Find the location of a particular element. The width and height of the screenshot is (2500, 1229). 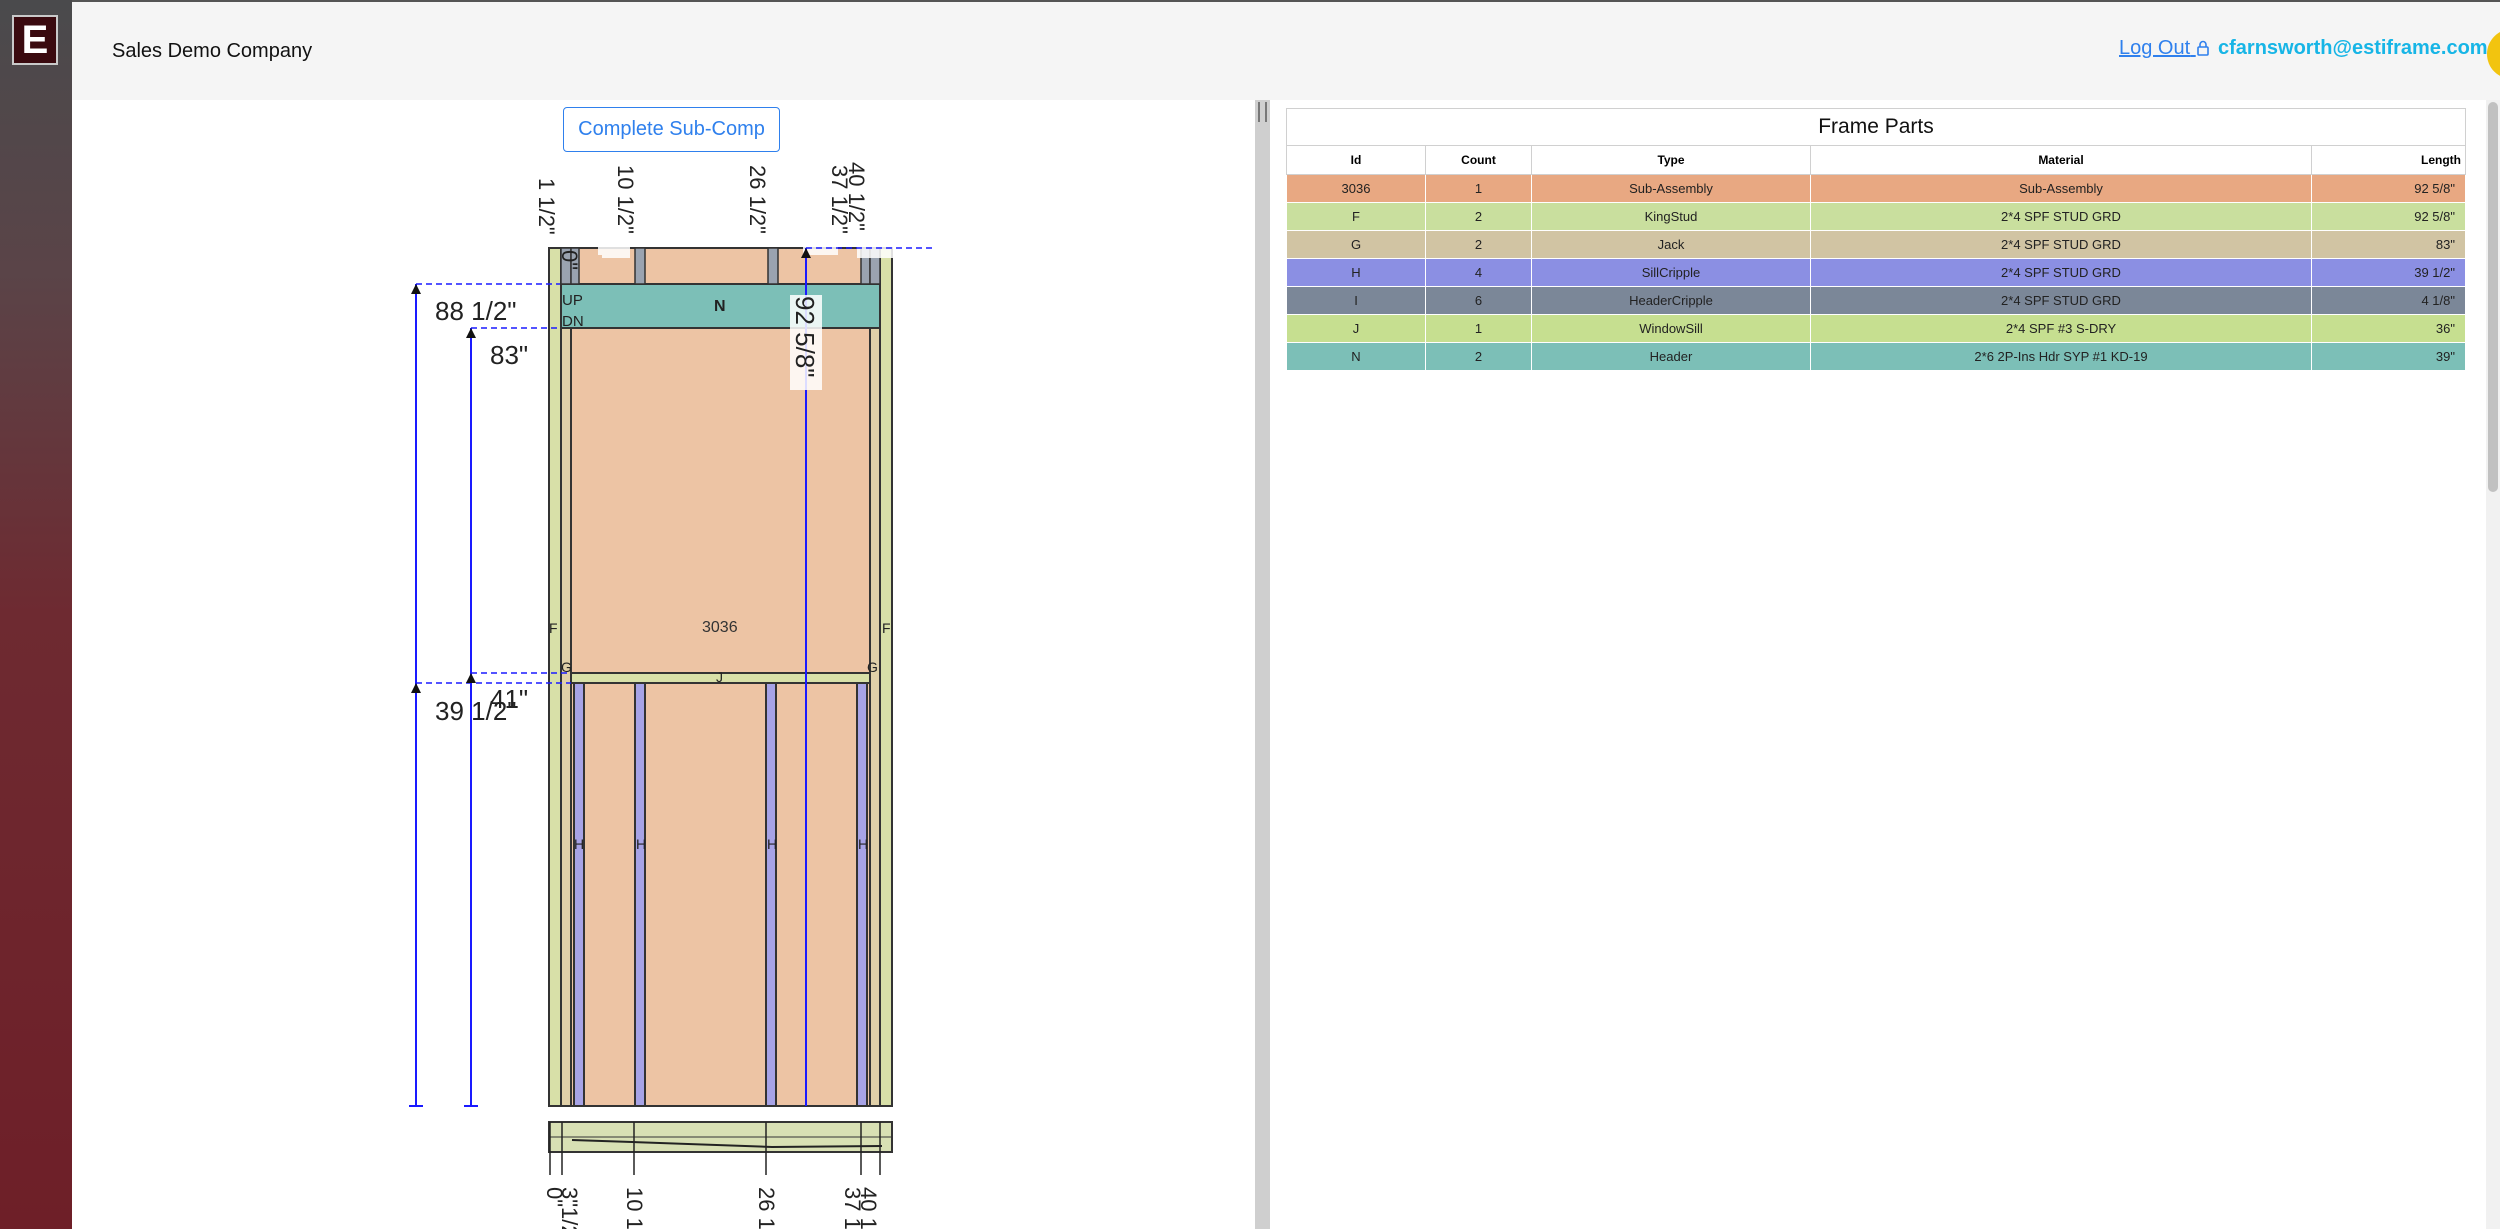

jack-stud-left is located at coordinates (566, 717).